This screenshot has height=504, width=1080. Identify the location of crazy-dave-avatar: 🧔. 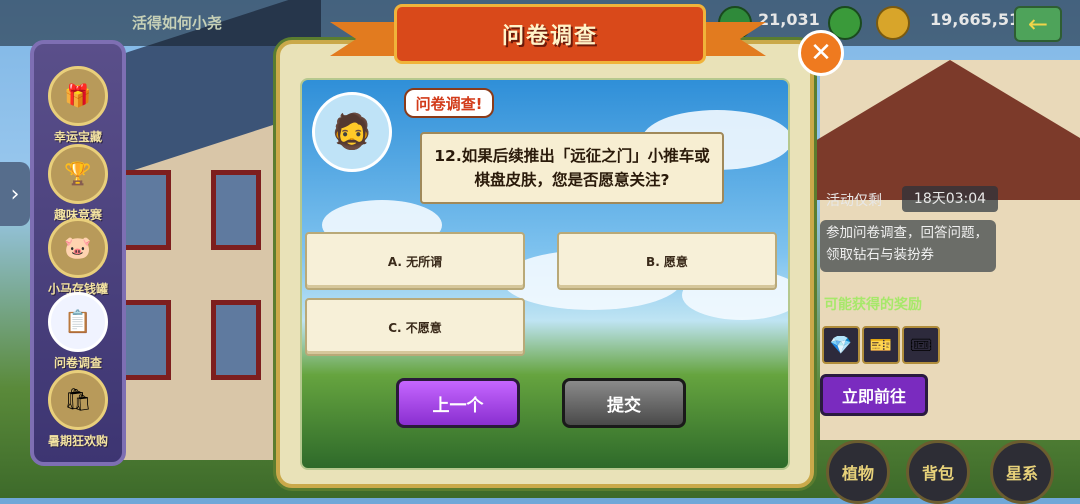
(352, 132).